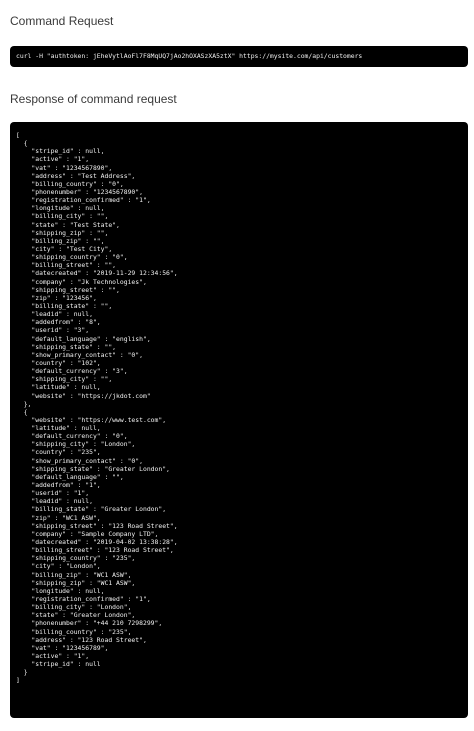  Describe the element at coordinates (83, 338) in the screenshot. I see `json-line: "default_language" : "english",` at that location.